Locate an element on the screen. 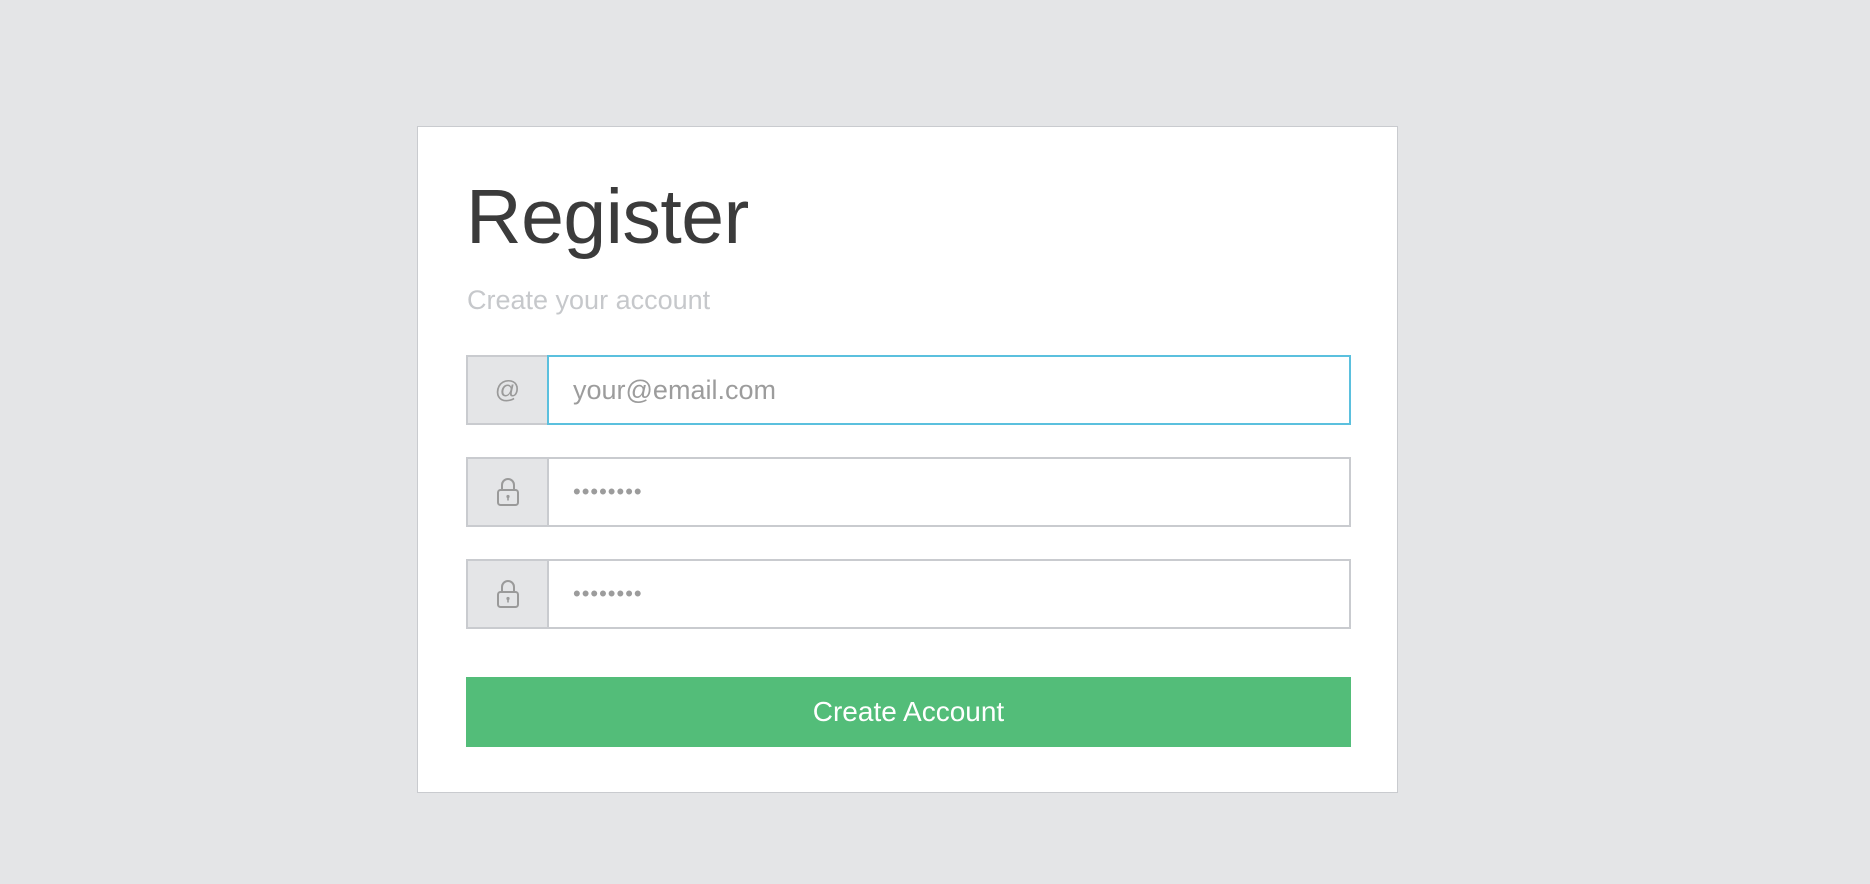 Image resolution: width=1870 pixels, height=884 pixels. page-subtitle: Create your account is located at coordinates (589, 300).